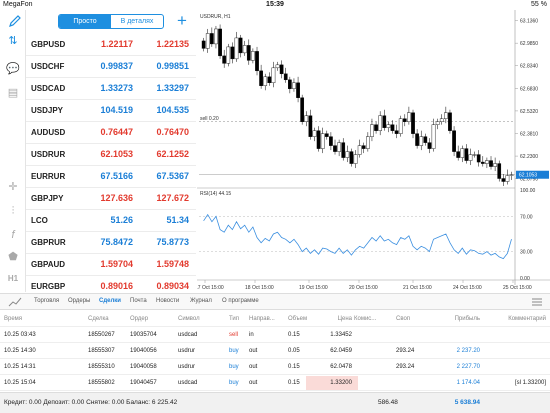 This screenshot has width=550, height=413. What do you see at coordinates (172, 44) in the screenshot?
I see `quote-ask: 1.22135` at bounding box center [172, 44].